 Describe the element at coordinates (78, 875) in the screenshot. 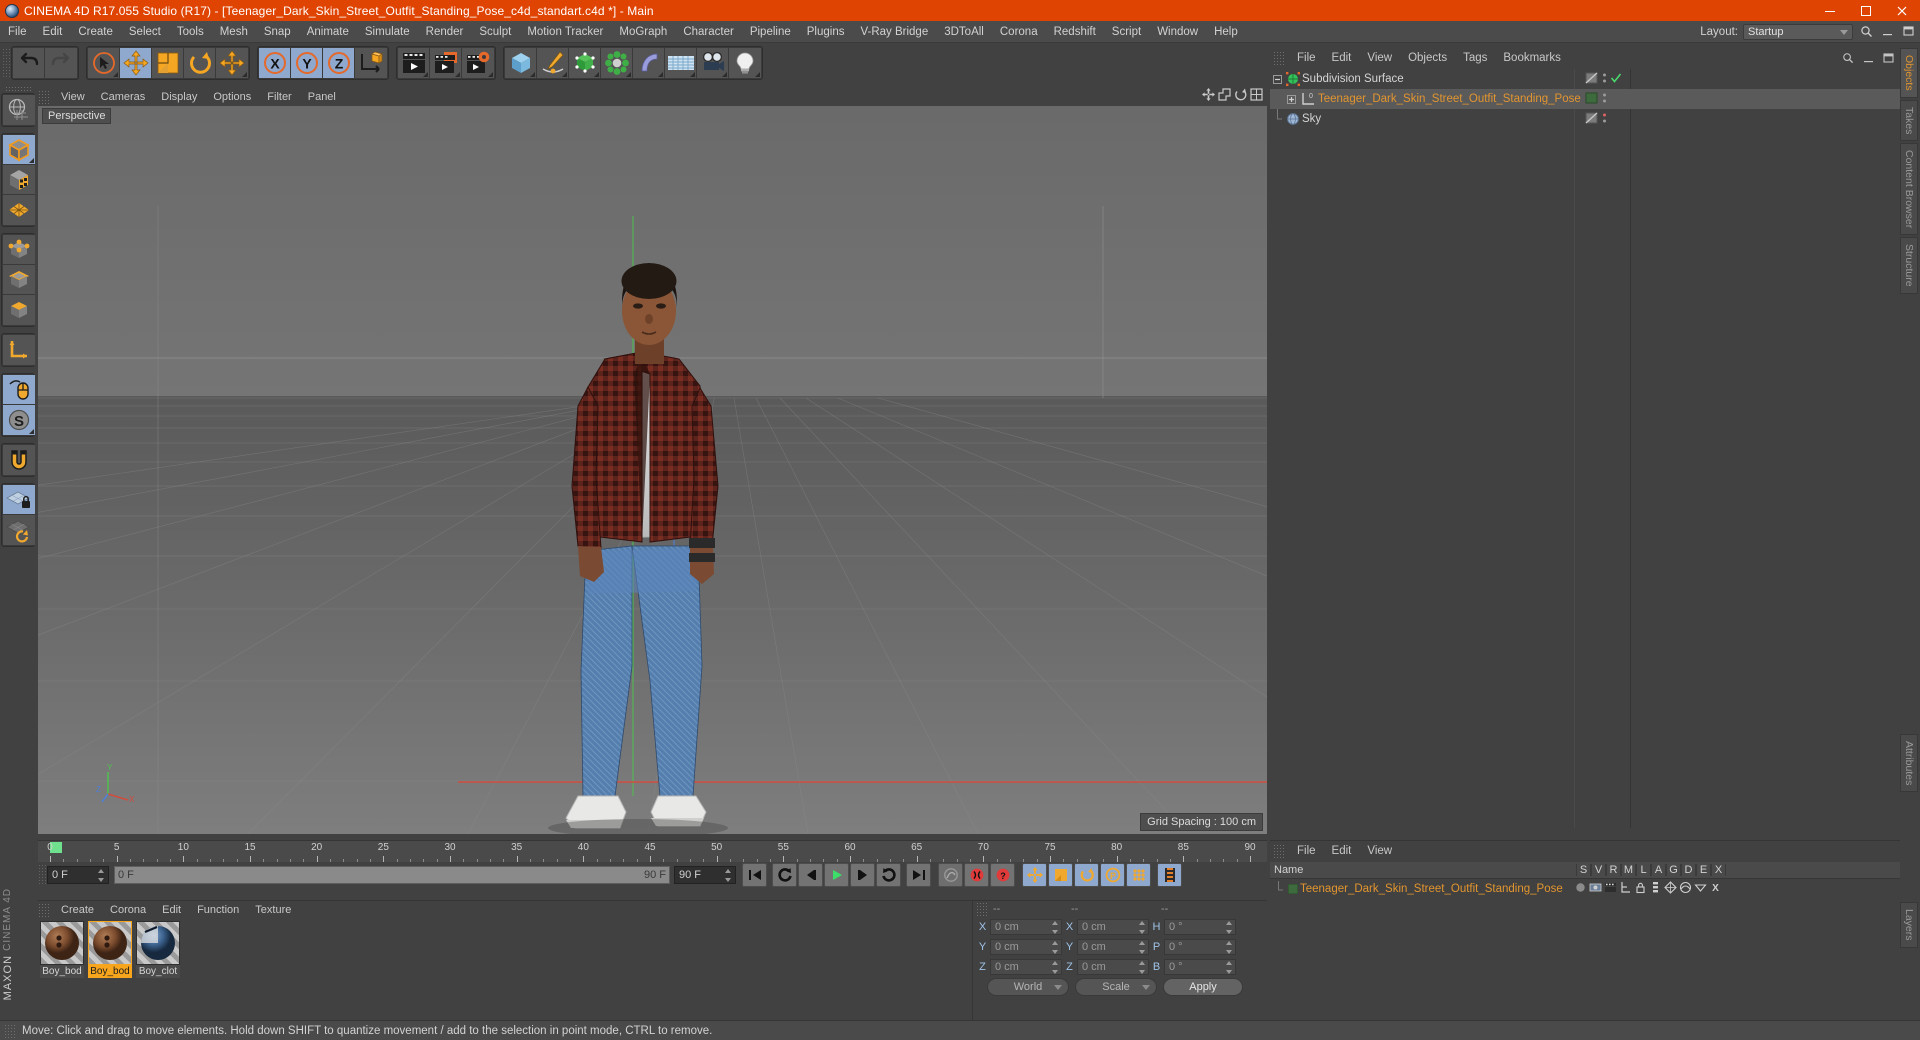

I see `current-frame-field: 0 F` at that location.